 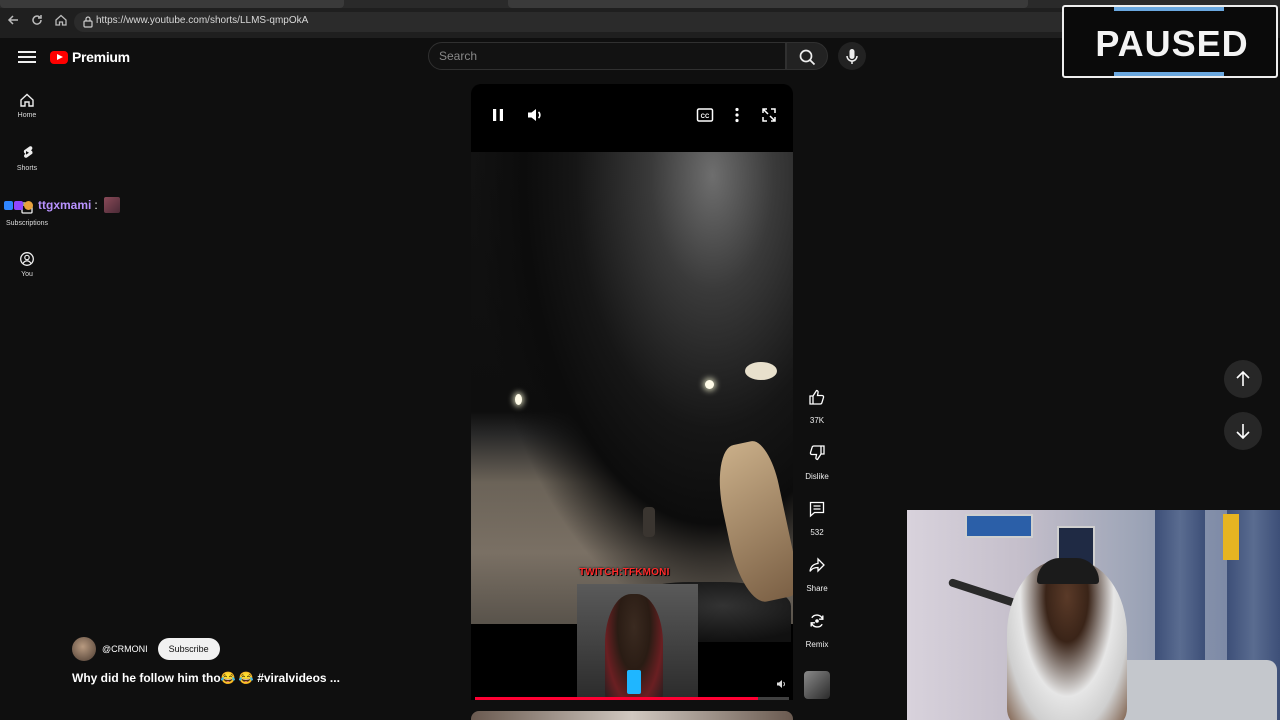 What do you see at coordinates (111, 205) in the screenshot?
I see `chat-emote-icon` at bounding box center [111, 205].